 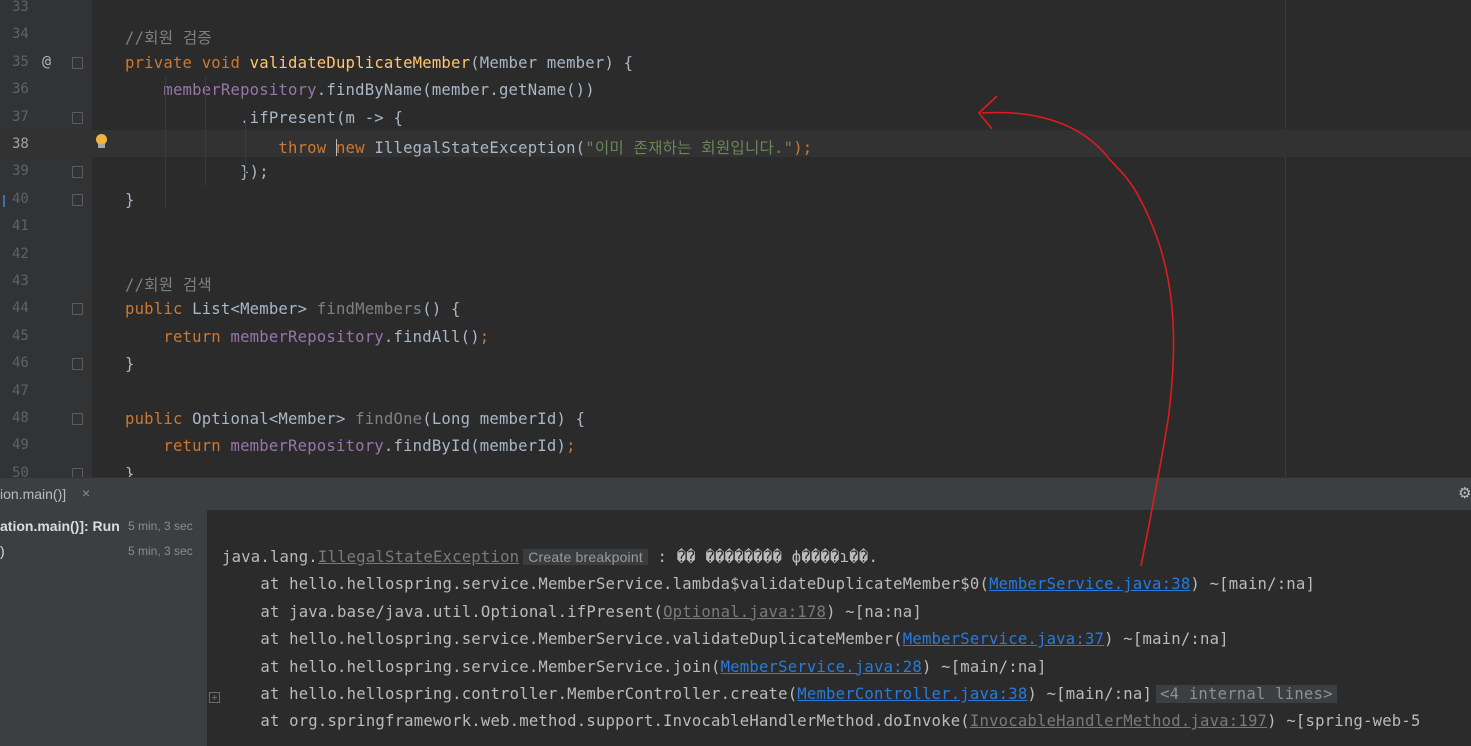 What do you see at coordinates (1003, 639) in the screenshot?
I see `stacktrace-link: MemberService.java:37` at bounding box center [1003, 639].